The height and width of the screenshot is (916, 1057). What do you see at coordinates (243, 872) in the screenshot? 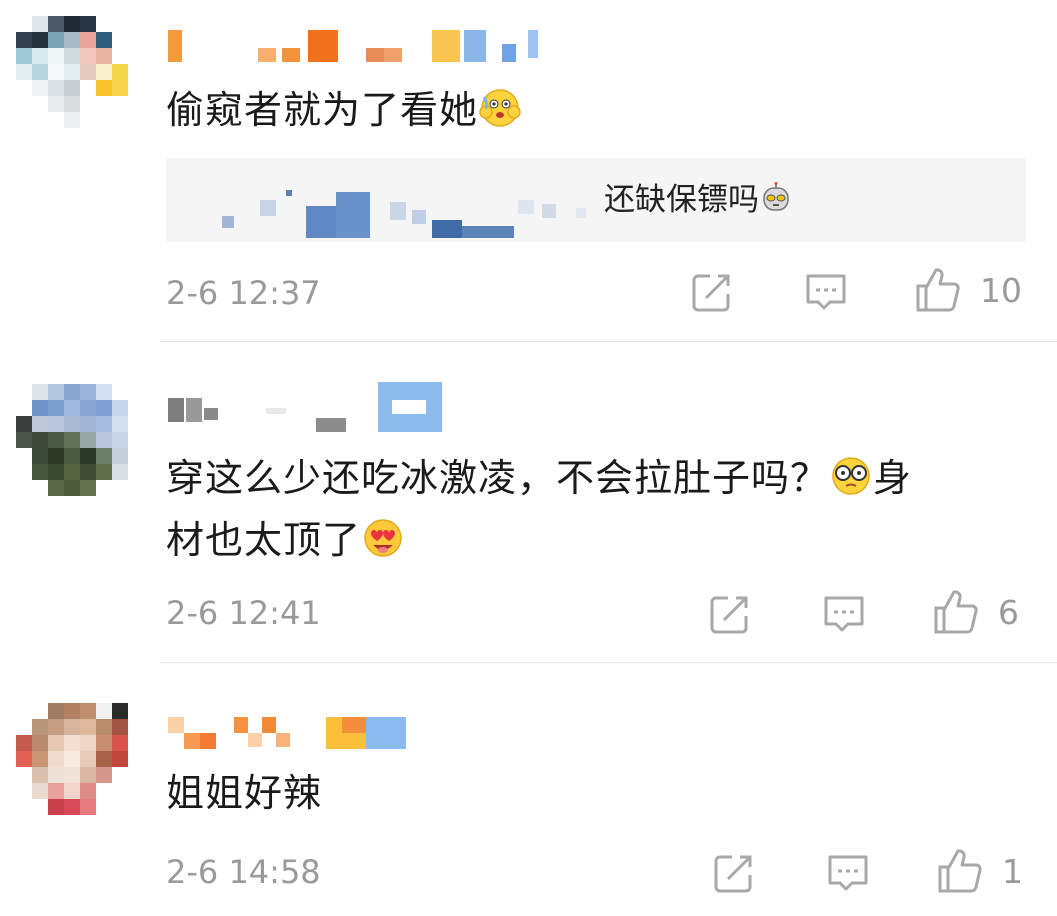
I see `comment-time: 2-6 14:58` at bounding box center [243, 872].